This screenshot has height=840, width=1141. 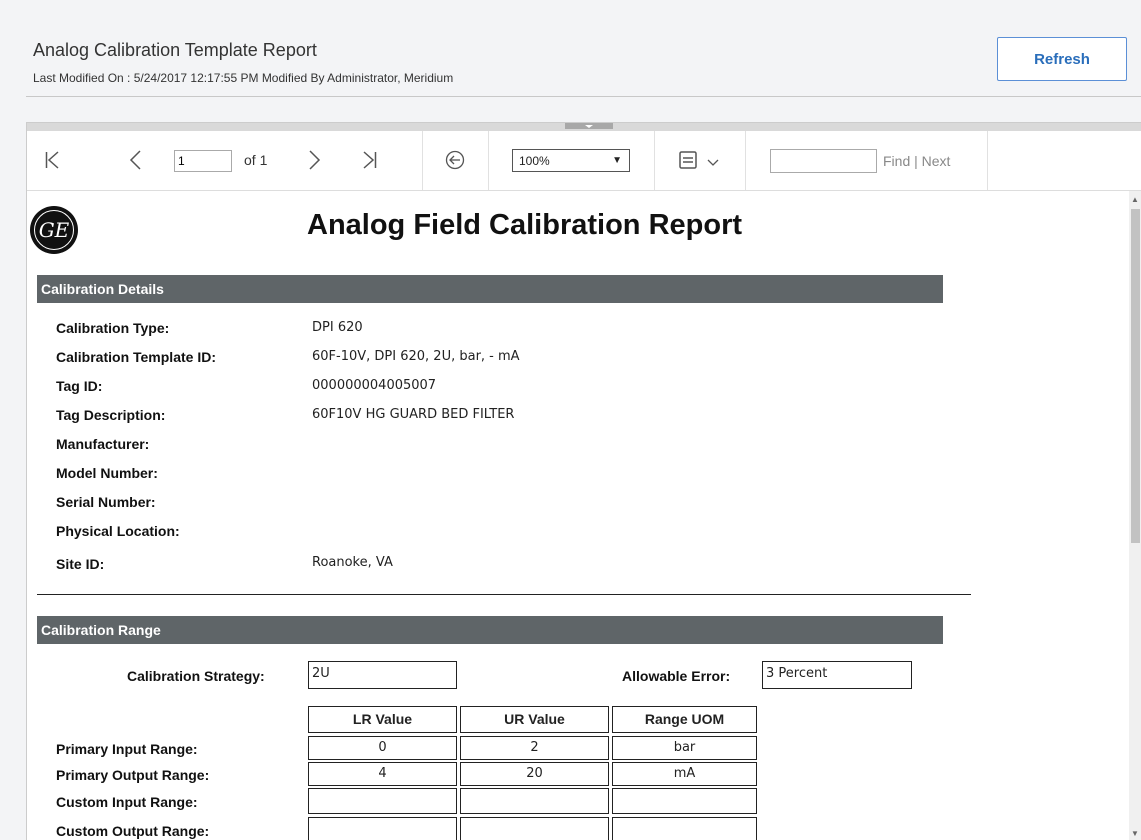 I want to click on range-cell: 0, so click(x=382, y=748).